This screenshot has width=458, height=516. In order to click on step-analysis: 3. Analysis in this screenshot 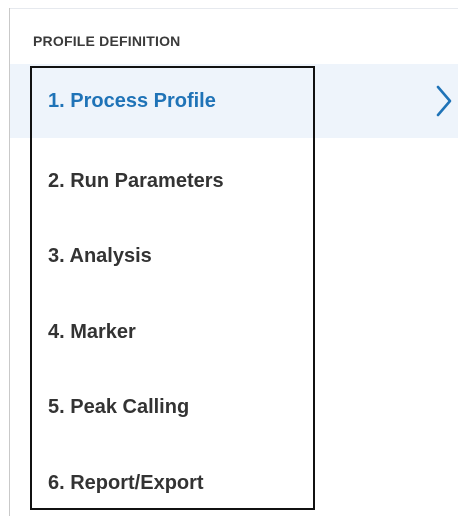, I will do `click(100, 256)`.